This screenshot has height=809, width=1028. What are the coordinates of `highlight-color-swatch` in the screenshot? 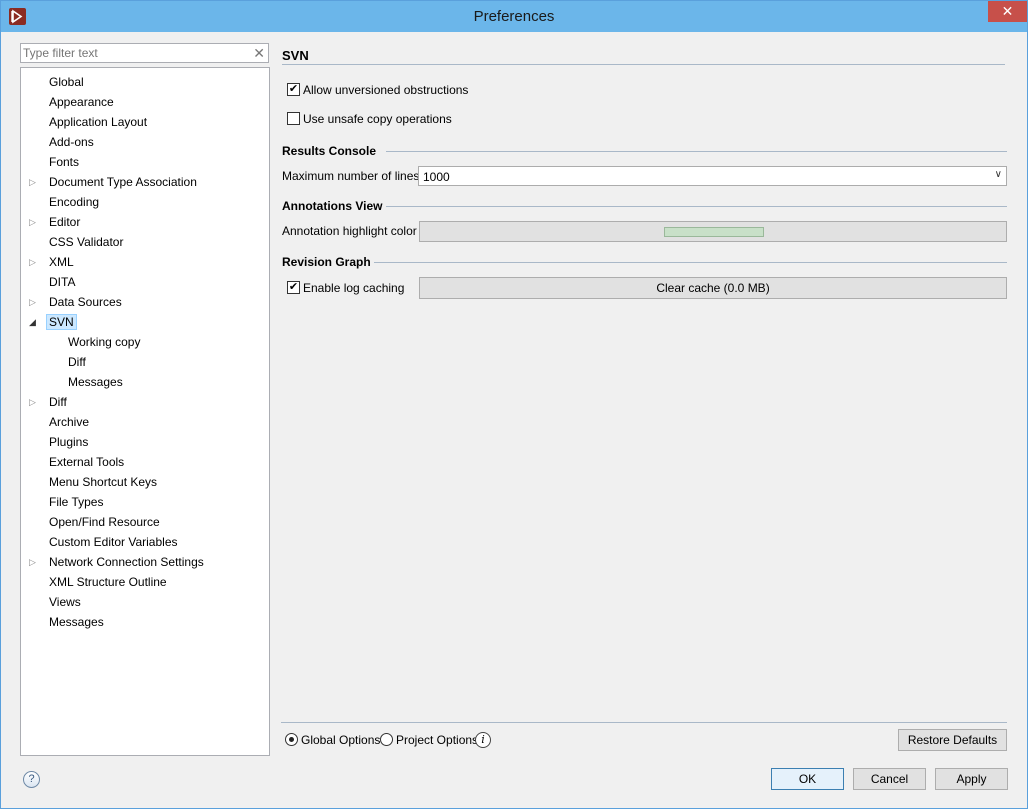 It's located at (714, 232).